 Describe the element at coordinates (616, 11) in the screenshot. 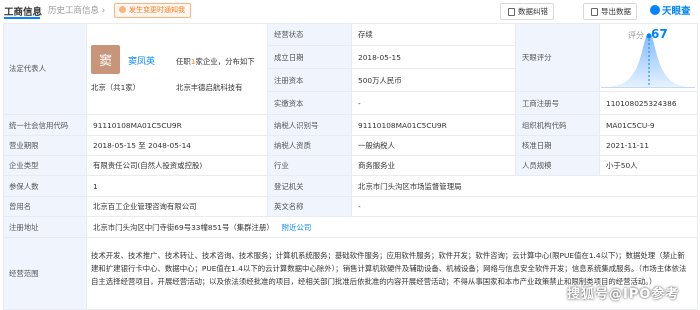

I see `export-label: 导出数据` at that location.